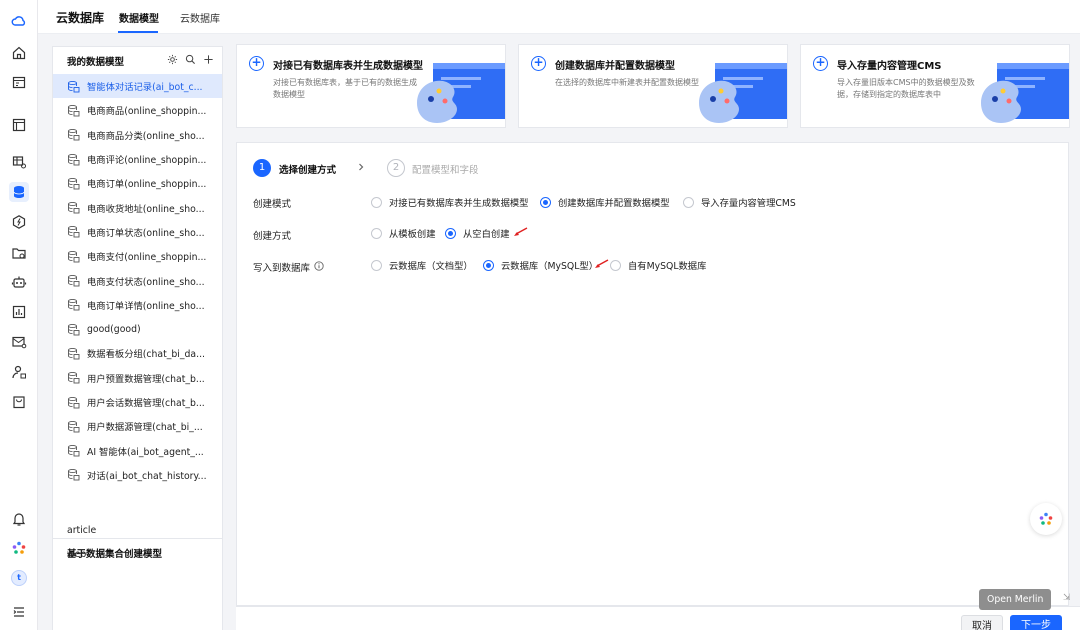  I want to click on table-settings-icon, so click(19, 162).